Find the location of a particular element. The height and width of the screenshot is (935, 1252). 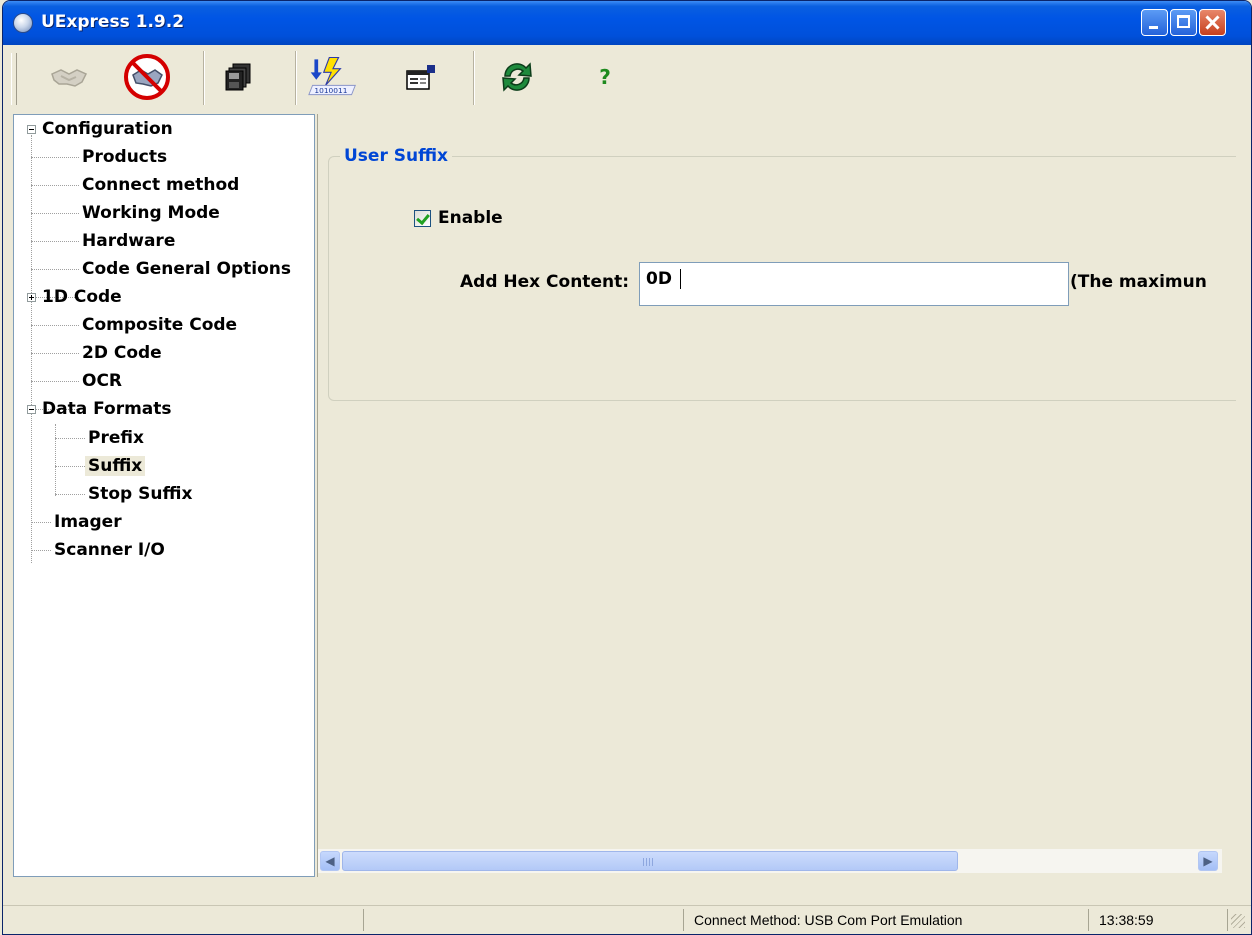

chevron-right-icon: ▶ is located at coordinates (1208, 861).